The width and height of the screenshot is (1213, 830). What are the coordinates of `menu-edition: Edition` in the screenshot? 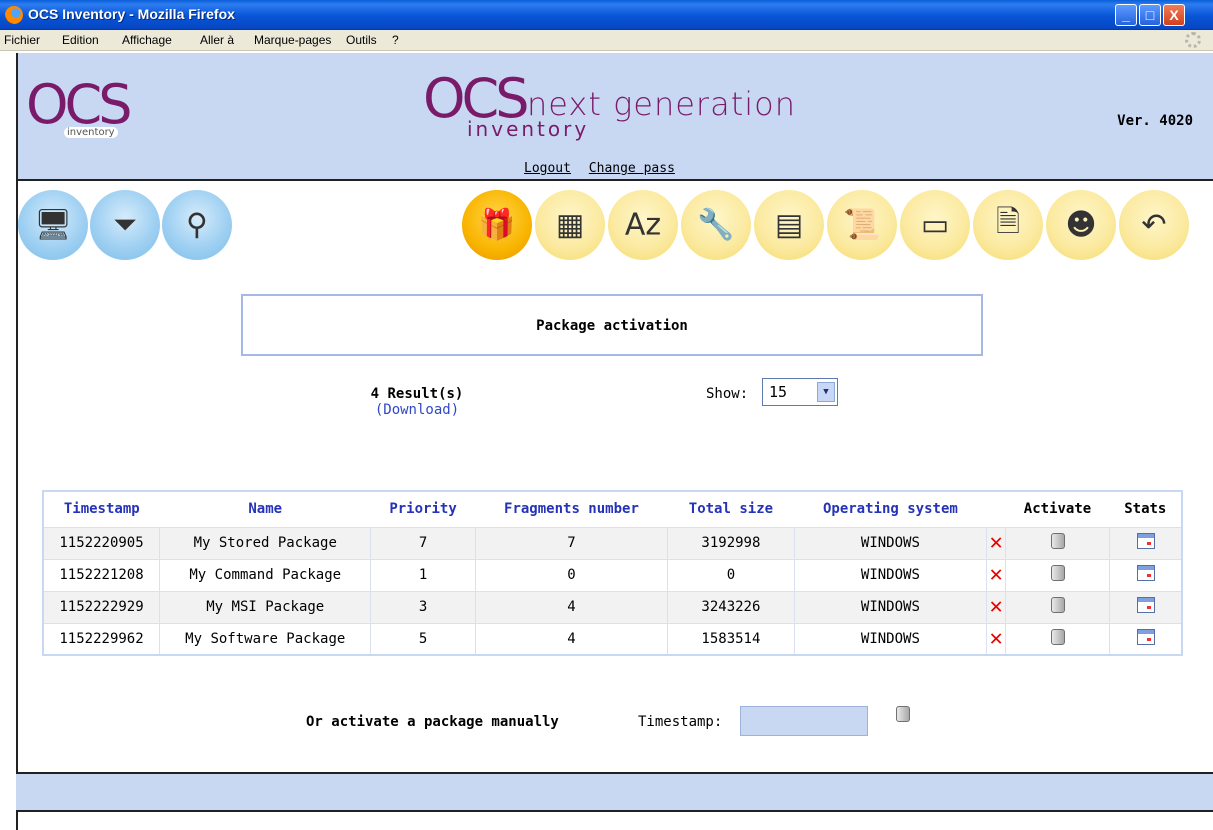 It's located at (80, 40).